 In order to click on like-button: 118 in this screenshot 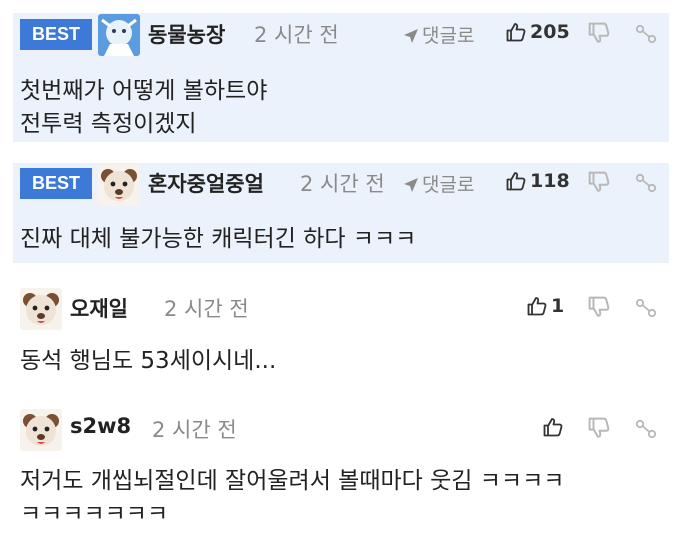, I will do `click(538, 181)`.